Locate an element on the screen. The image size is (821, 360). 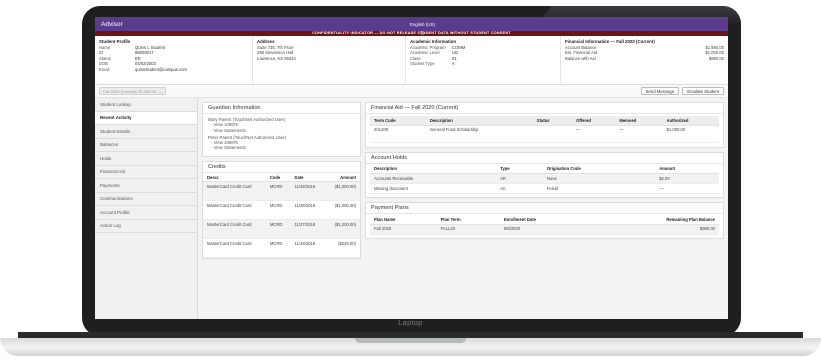
sidebar-item-balances: Balances is located at coordinates (146, 145).